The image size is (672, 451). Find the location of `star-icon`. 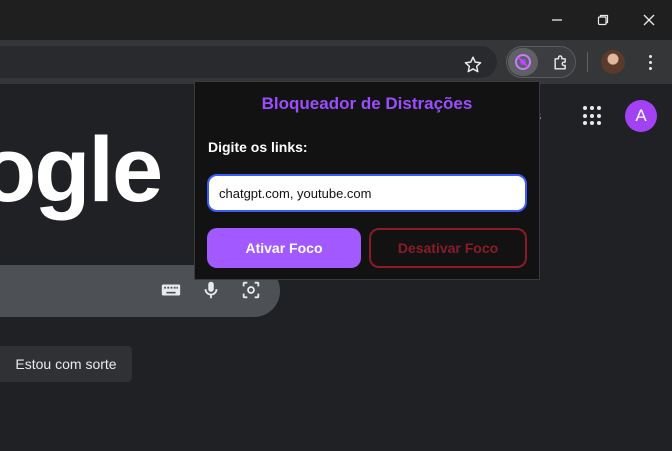

star-icon is located at coordinates (473, 65).